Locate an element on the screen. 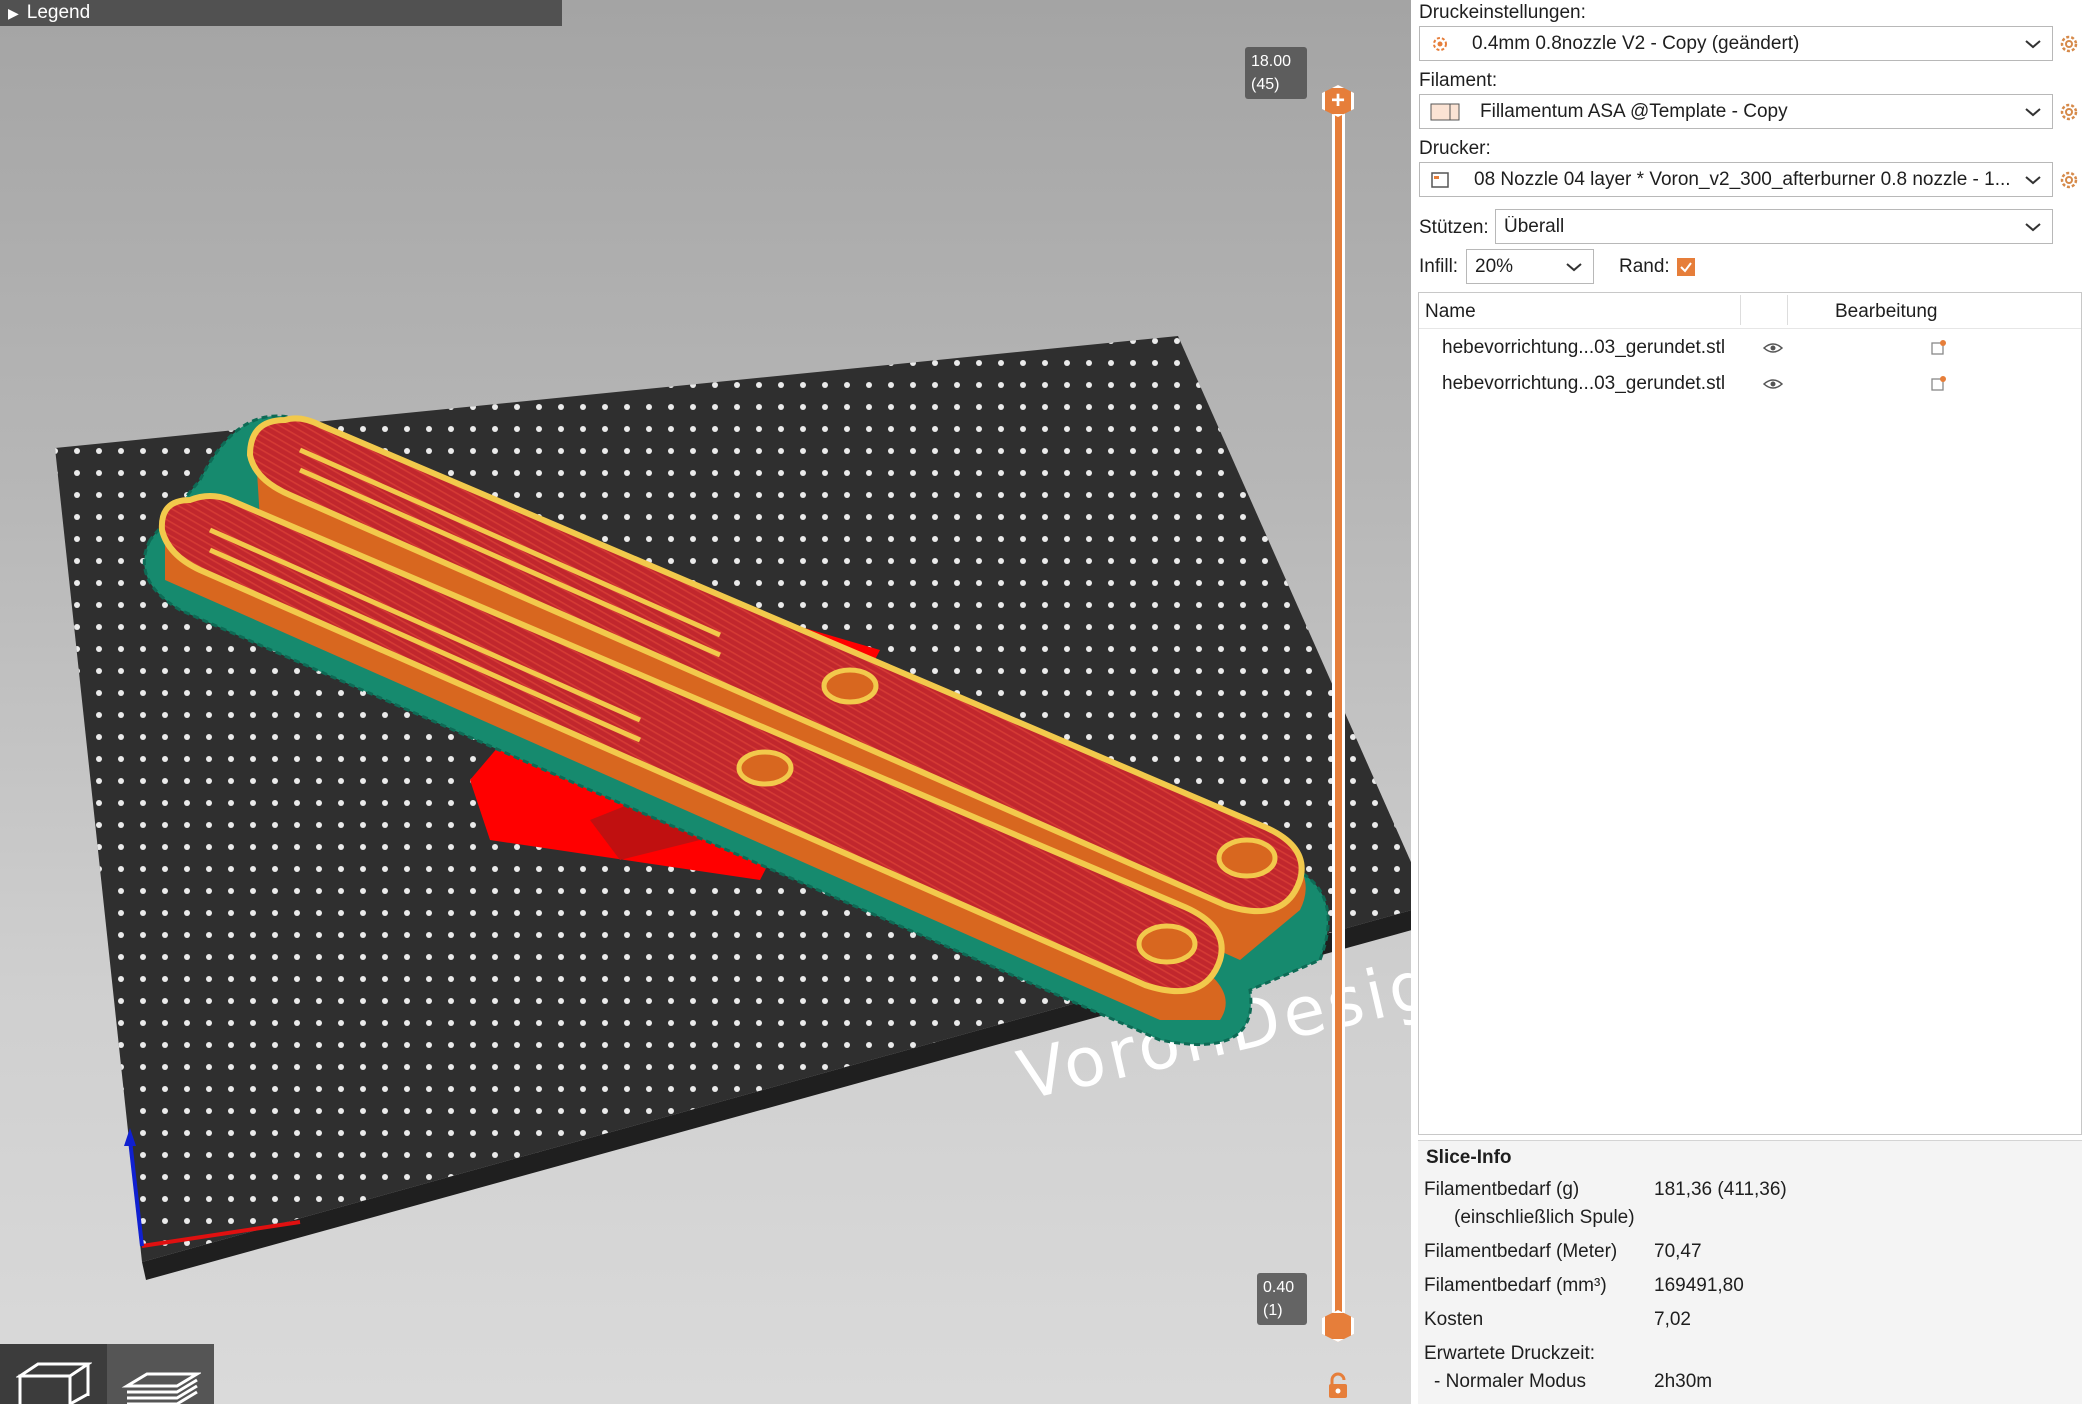  top-layer-number: (45) is located at coordinates (1265, 84).